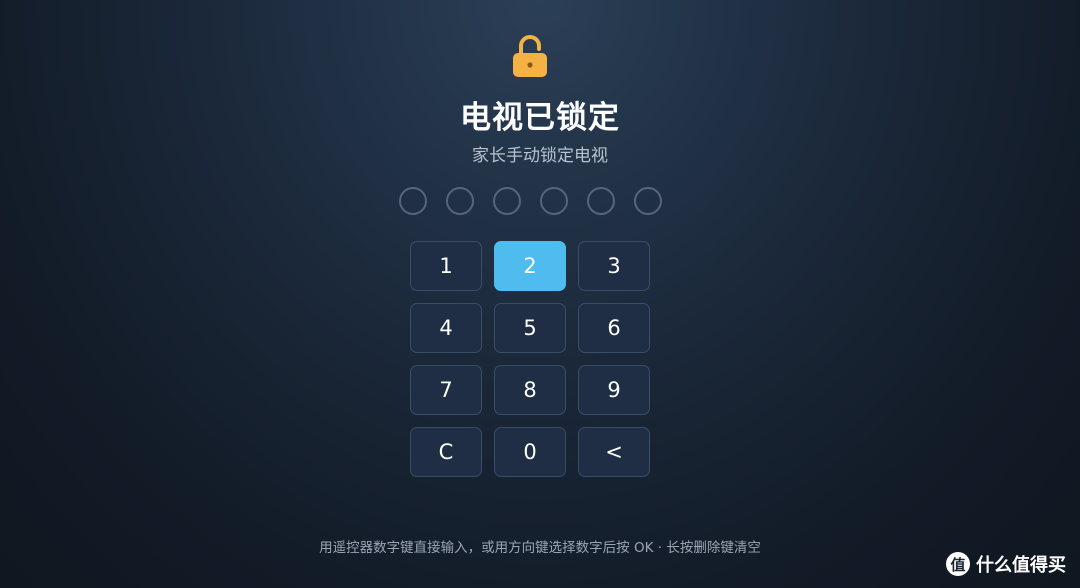 This screenshot has height=588, width=1080. What do you see at coordinates (531, 201) in the screenshot?
I see `pin-indicator` at bounding box center [531, 201].